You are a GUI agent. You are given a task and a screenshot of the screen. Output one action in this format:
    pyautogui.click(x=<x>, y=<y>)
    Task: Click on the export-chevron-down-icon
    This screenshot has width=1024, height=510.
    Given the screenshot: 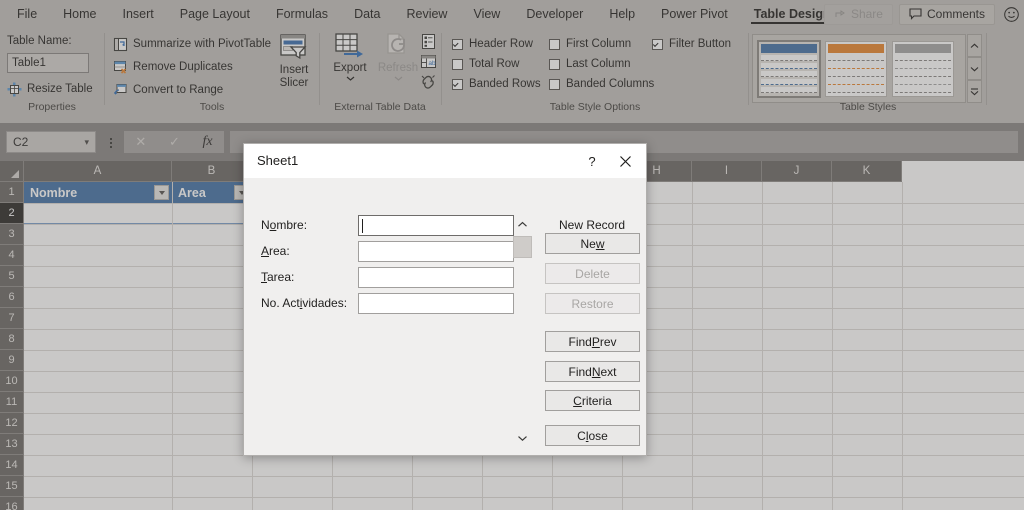 What is the action you would take?
    pyautogui.click(x=350, y=78)
    